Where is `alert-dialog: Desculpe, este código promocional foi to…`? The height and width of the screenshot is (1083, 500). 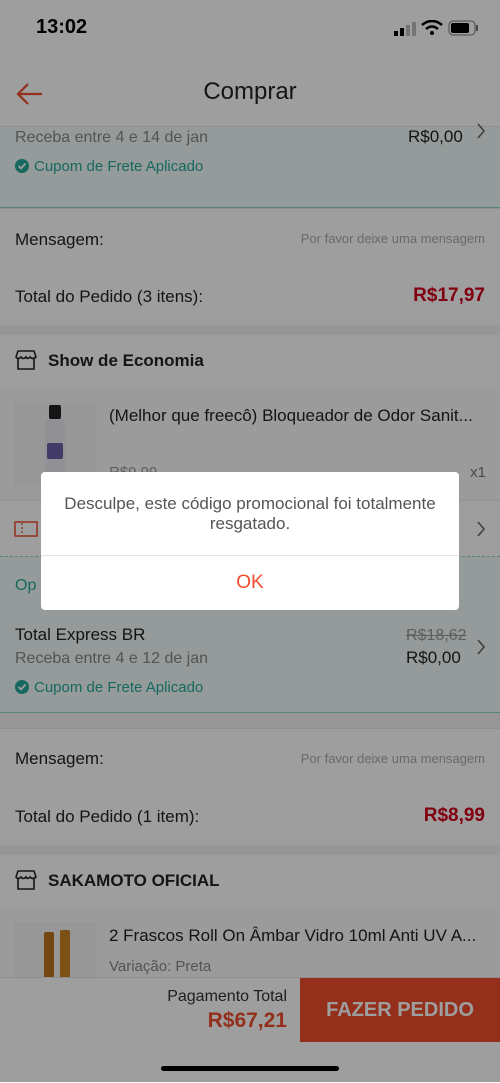 alert-dialog: Desculpe, este código promocional foi to… is located at coordinates (250, 541).